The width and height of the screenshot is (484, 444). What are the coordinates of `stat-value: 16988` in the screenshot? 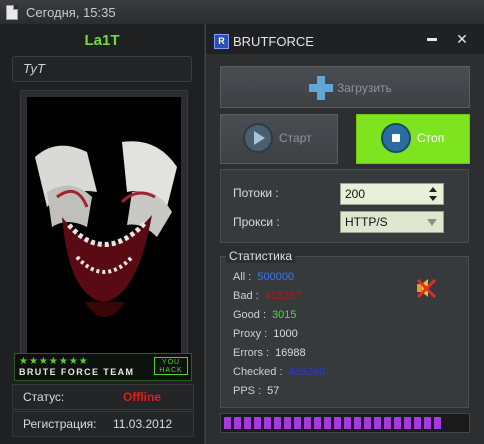 It's located at (290, 353).